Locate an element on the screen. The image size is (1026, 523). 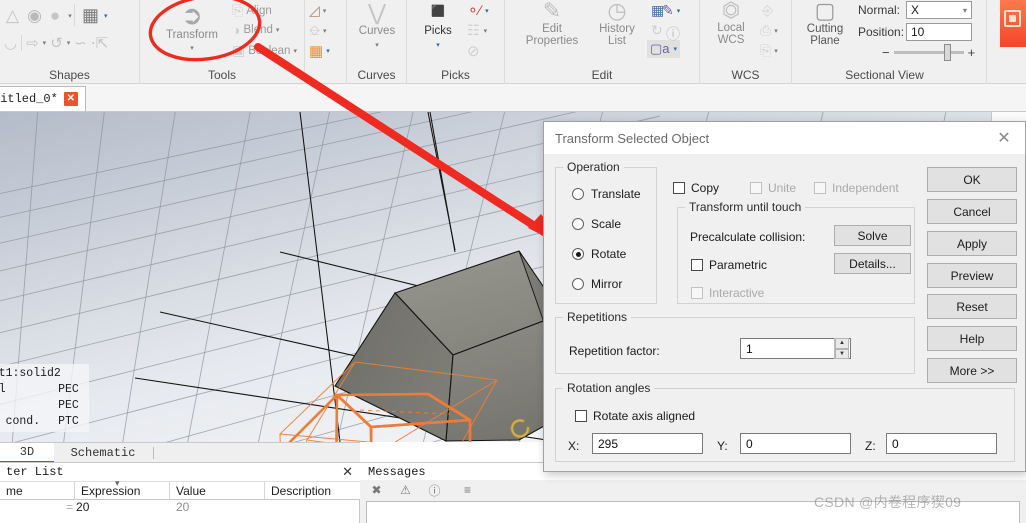
shape-tool-a: ◿ ▾ is located at coordinates (317, 10).